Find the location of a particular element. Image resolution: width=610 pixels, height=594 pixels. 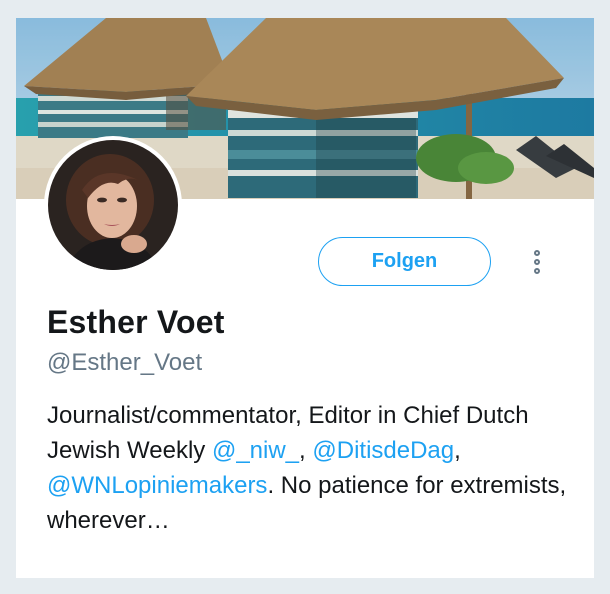

follow-button-label: Folgen is located at coordinates (404, 261).